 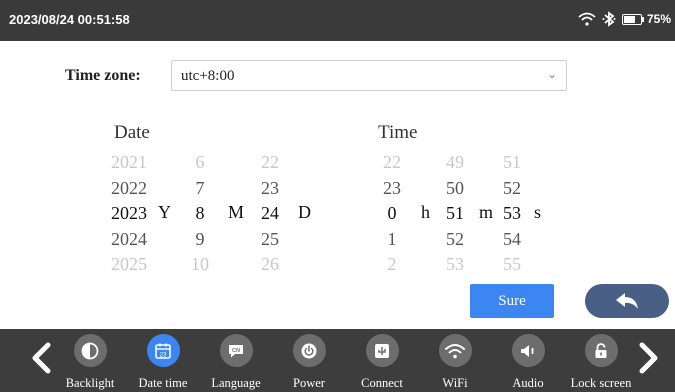 I want to click on second-option: 54, so click(x=512, y=240).